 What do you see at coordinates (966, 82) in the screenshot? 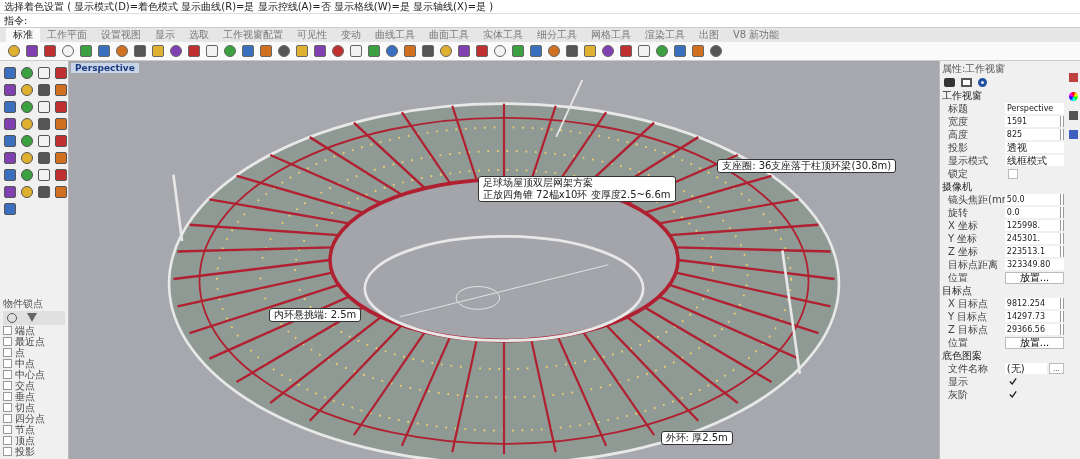
I see `viewport-icon` at bounding box center [966, 82].